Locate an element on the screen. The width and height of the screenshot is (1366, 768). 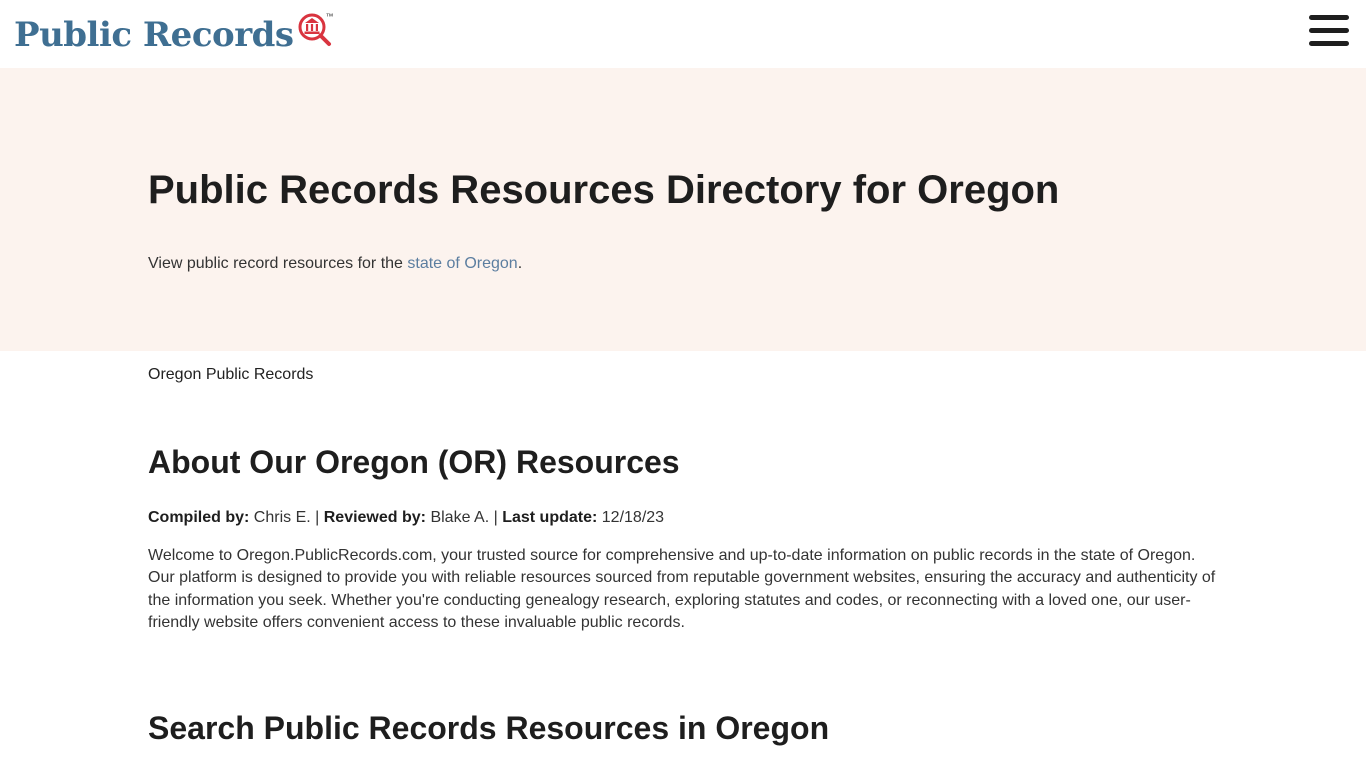
magnifier-courthouse-icon: ™ is located at coordinates (315, 32).